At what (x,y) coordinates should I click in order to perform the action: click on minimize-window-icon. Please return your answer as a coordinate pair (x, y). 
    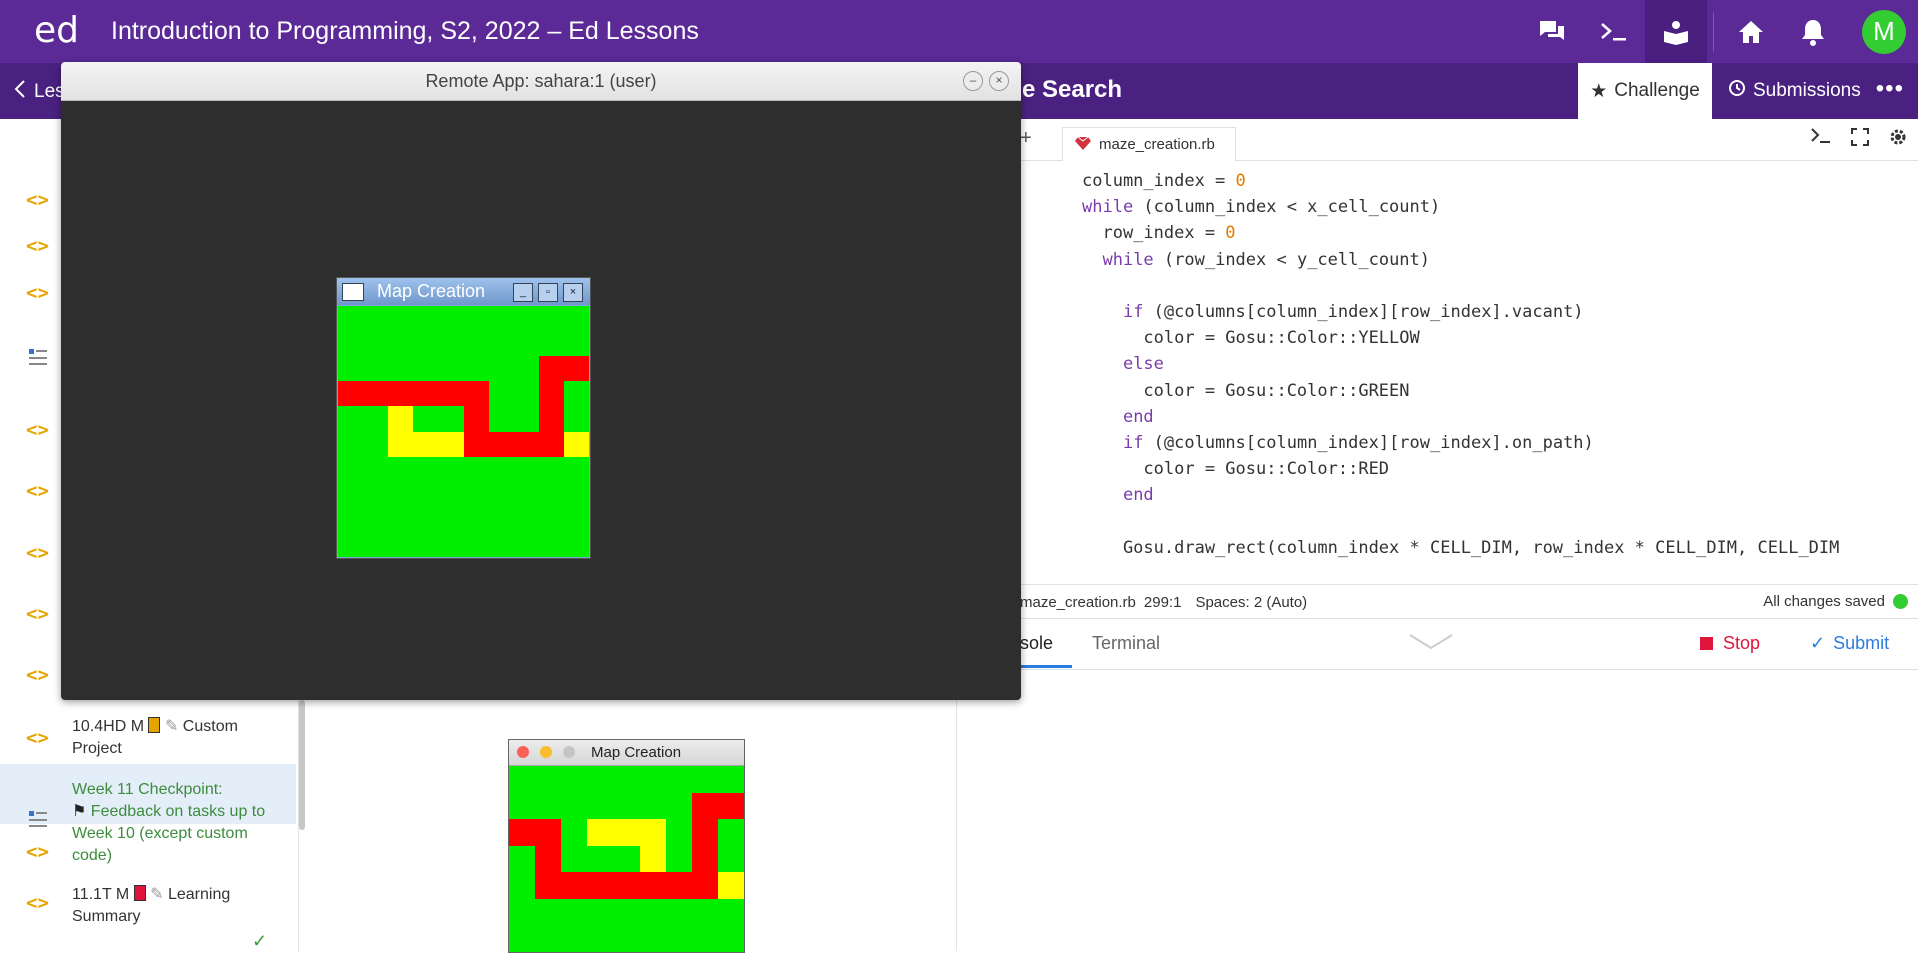
    Looking at the image, I should click on (546, 752).